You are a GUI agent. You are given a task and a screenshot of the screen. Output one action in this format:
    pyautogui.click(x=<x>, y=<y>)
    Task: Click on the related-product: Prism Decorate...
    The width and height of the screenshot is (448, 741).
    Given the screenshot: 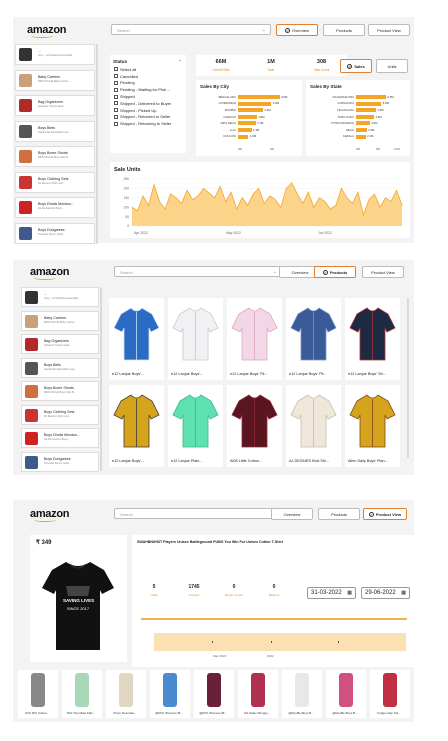 What is the action you would take?
    pyautogui.click(x=126, y=694)
    